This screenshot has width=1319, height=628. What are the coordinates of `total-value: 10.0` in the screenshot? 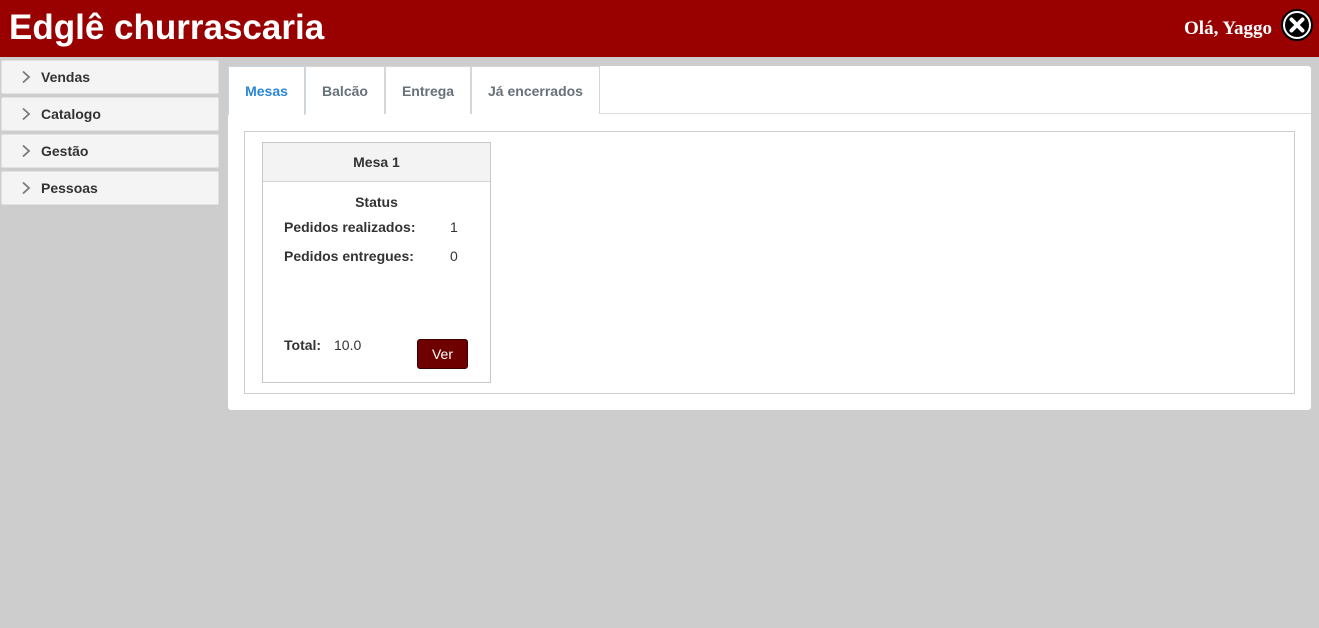 It's located at (348, 345).